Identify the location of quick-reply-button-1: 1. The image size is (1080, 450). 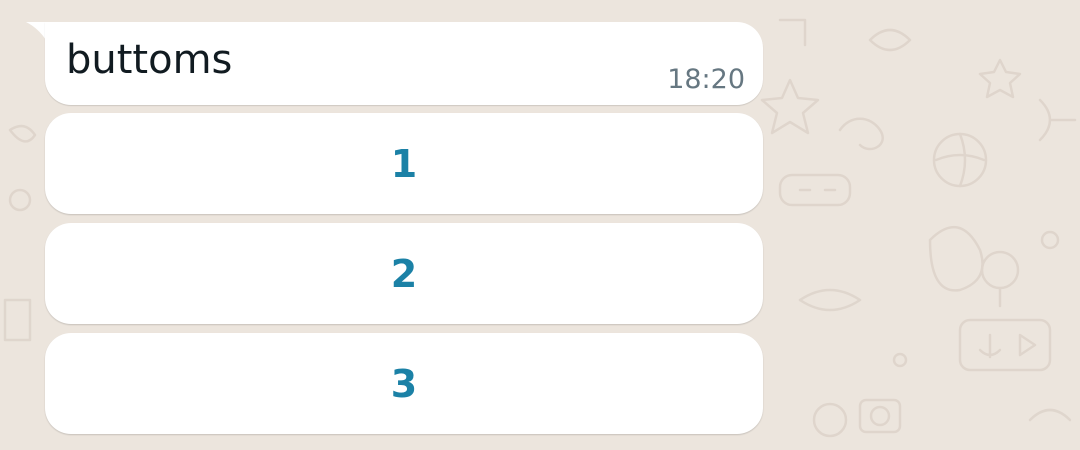
(404, 163).